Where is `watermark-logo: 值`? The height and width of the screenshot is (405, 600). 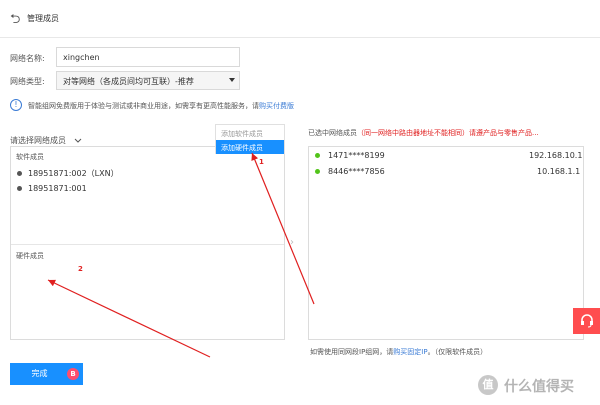
watermark-logo: 值 is located at coordinates (488, 385).